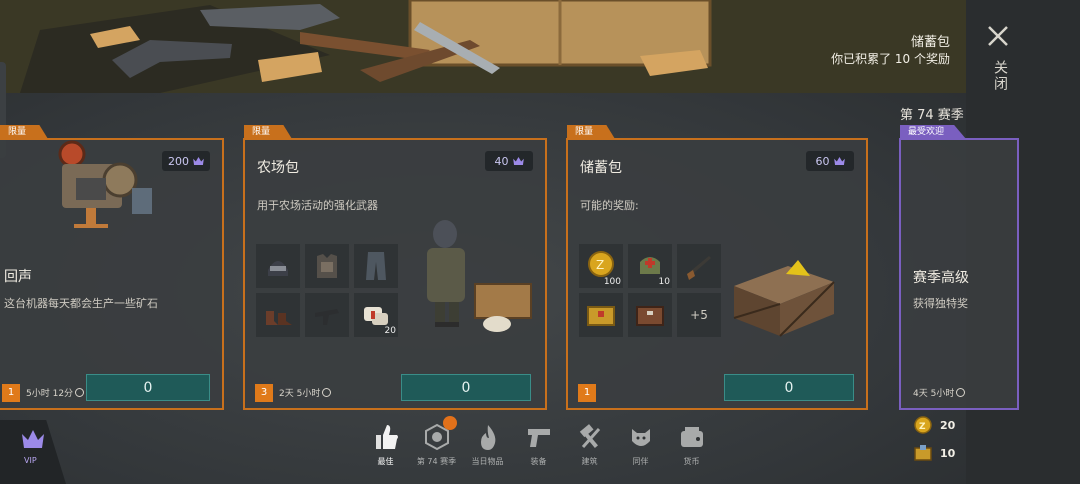 Image resolution: width=1080 pixels, height=484 pixels. I want to click on bandage-icon: 20, so click(376, 315).